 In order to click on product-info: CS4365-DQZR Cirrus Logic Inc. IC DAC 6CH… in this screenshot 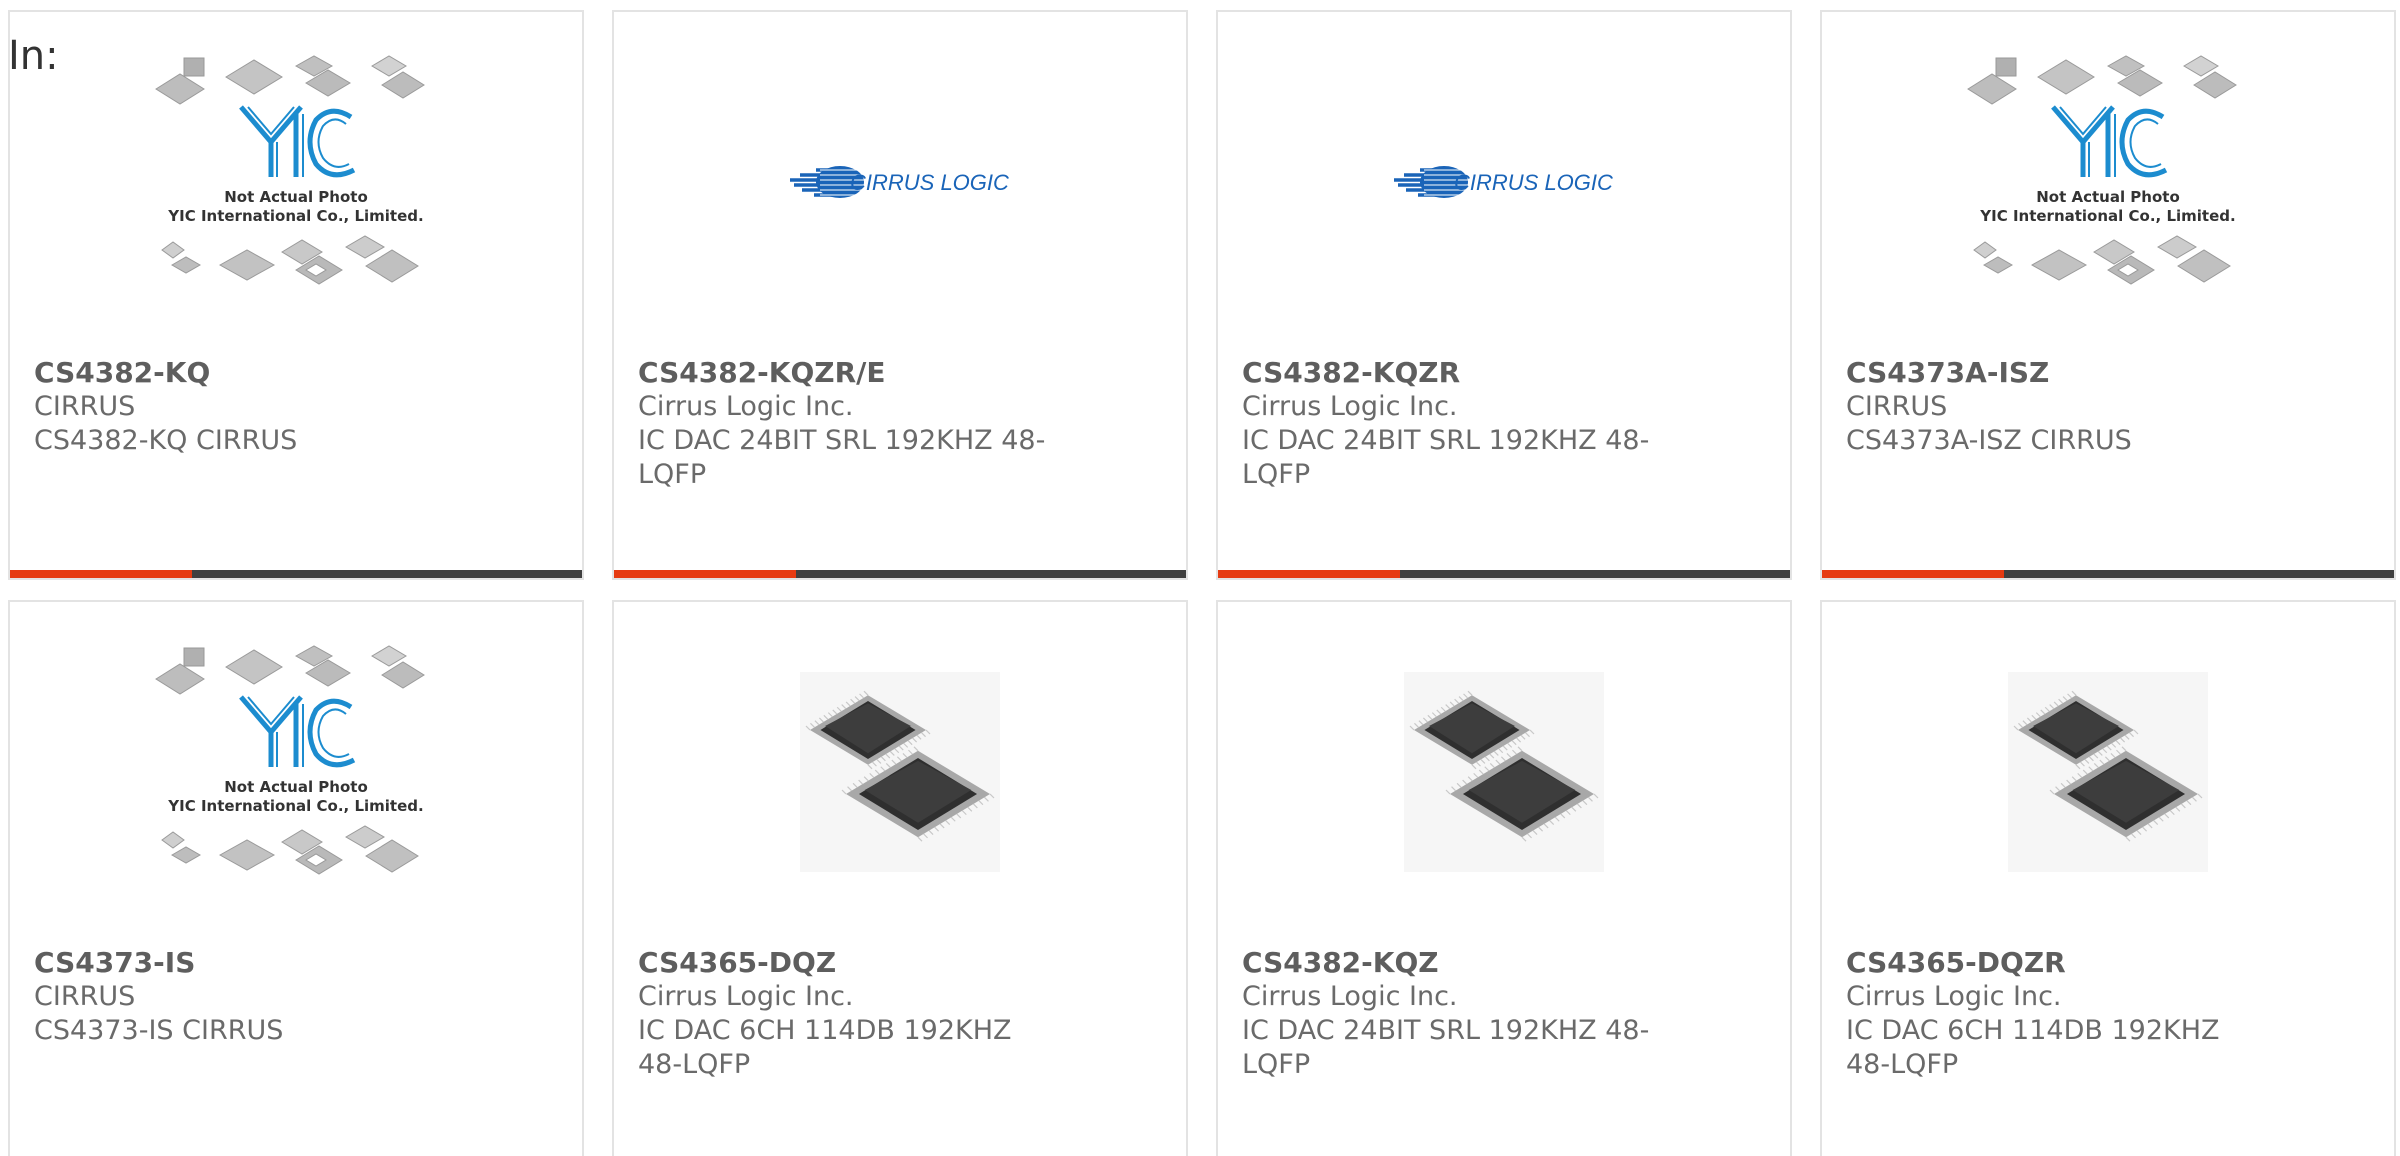, I will do `click(2108, 1014)`.